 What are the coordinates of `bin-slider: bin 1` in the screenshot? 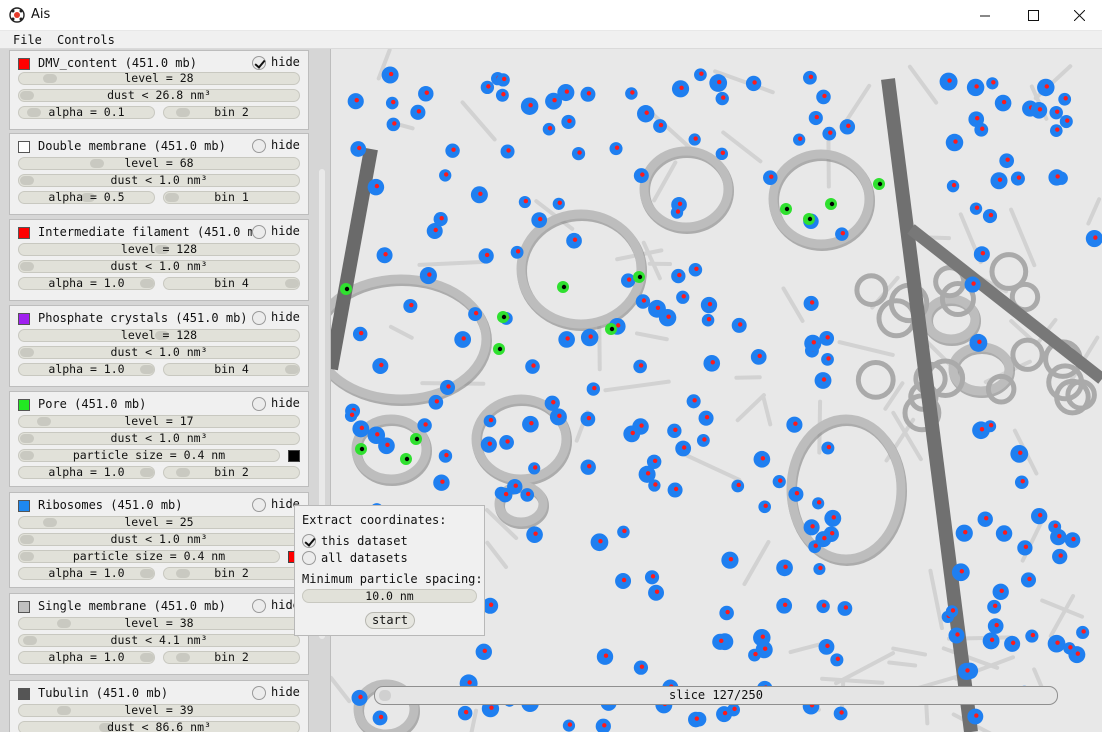 It's located at (231, 197).